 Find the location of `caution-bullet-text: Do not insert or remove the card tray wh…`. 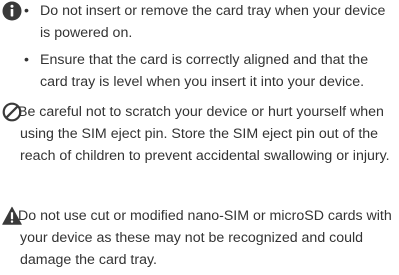

caution-bullet-text: Do not insert or remove the card tray wh… is located at coordinates (213, 22).